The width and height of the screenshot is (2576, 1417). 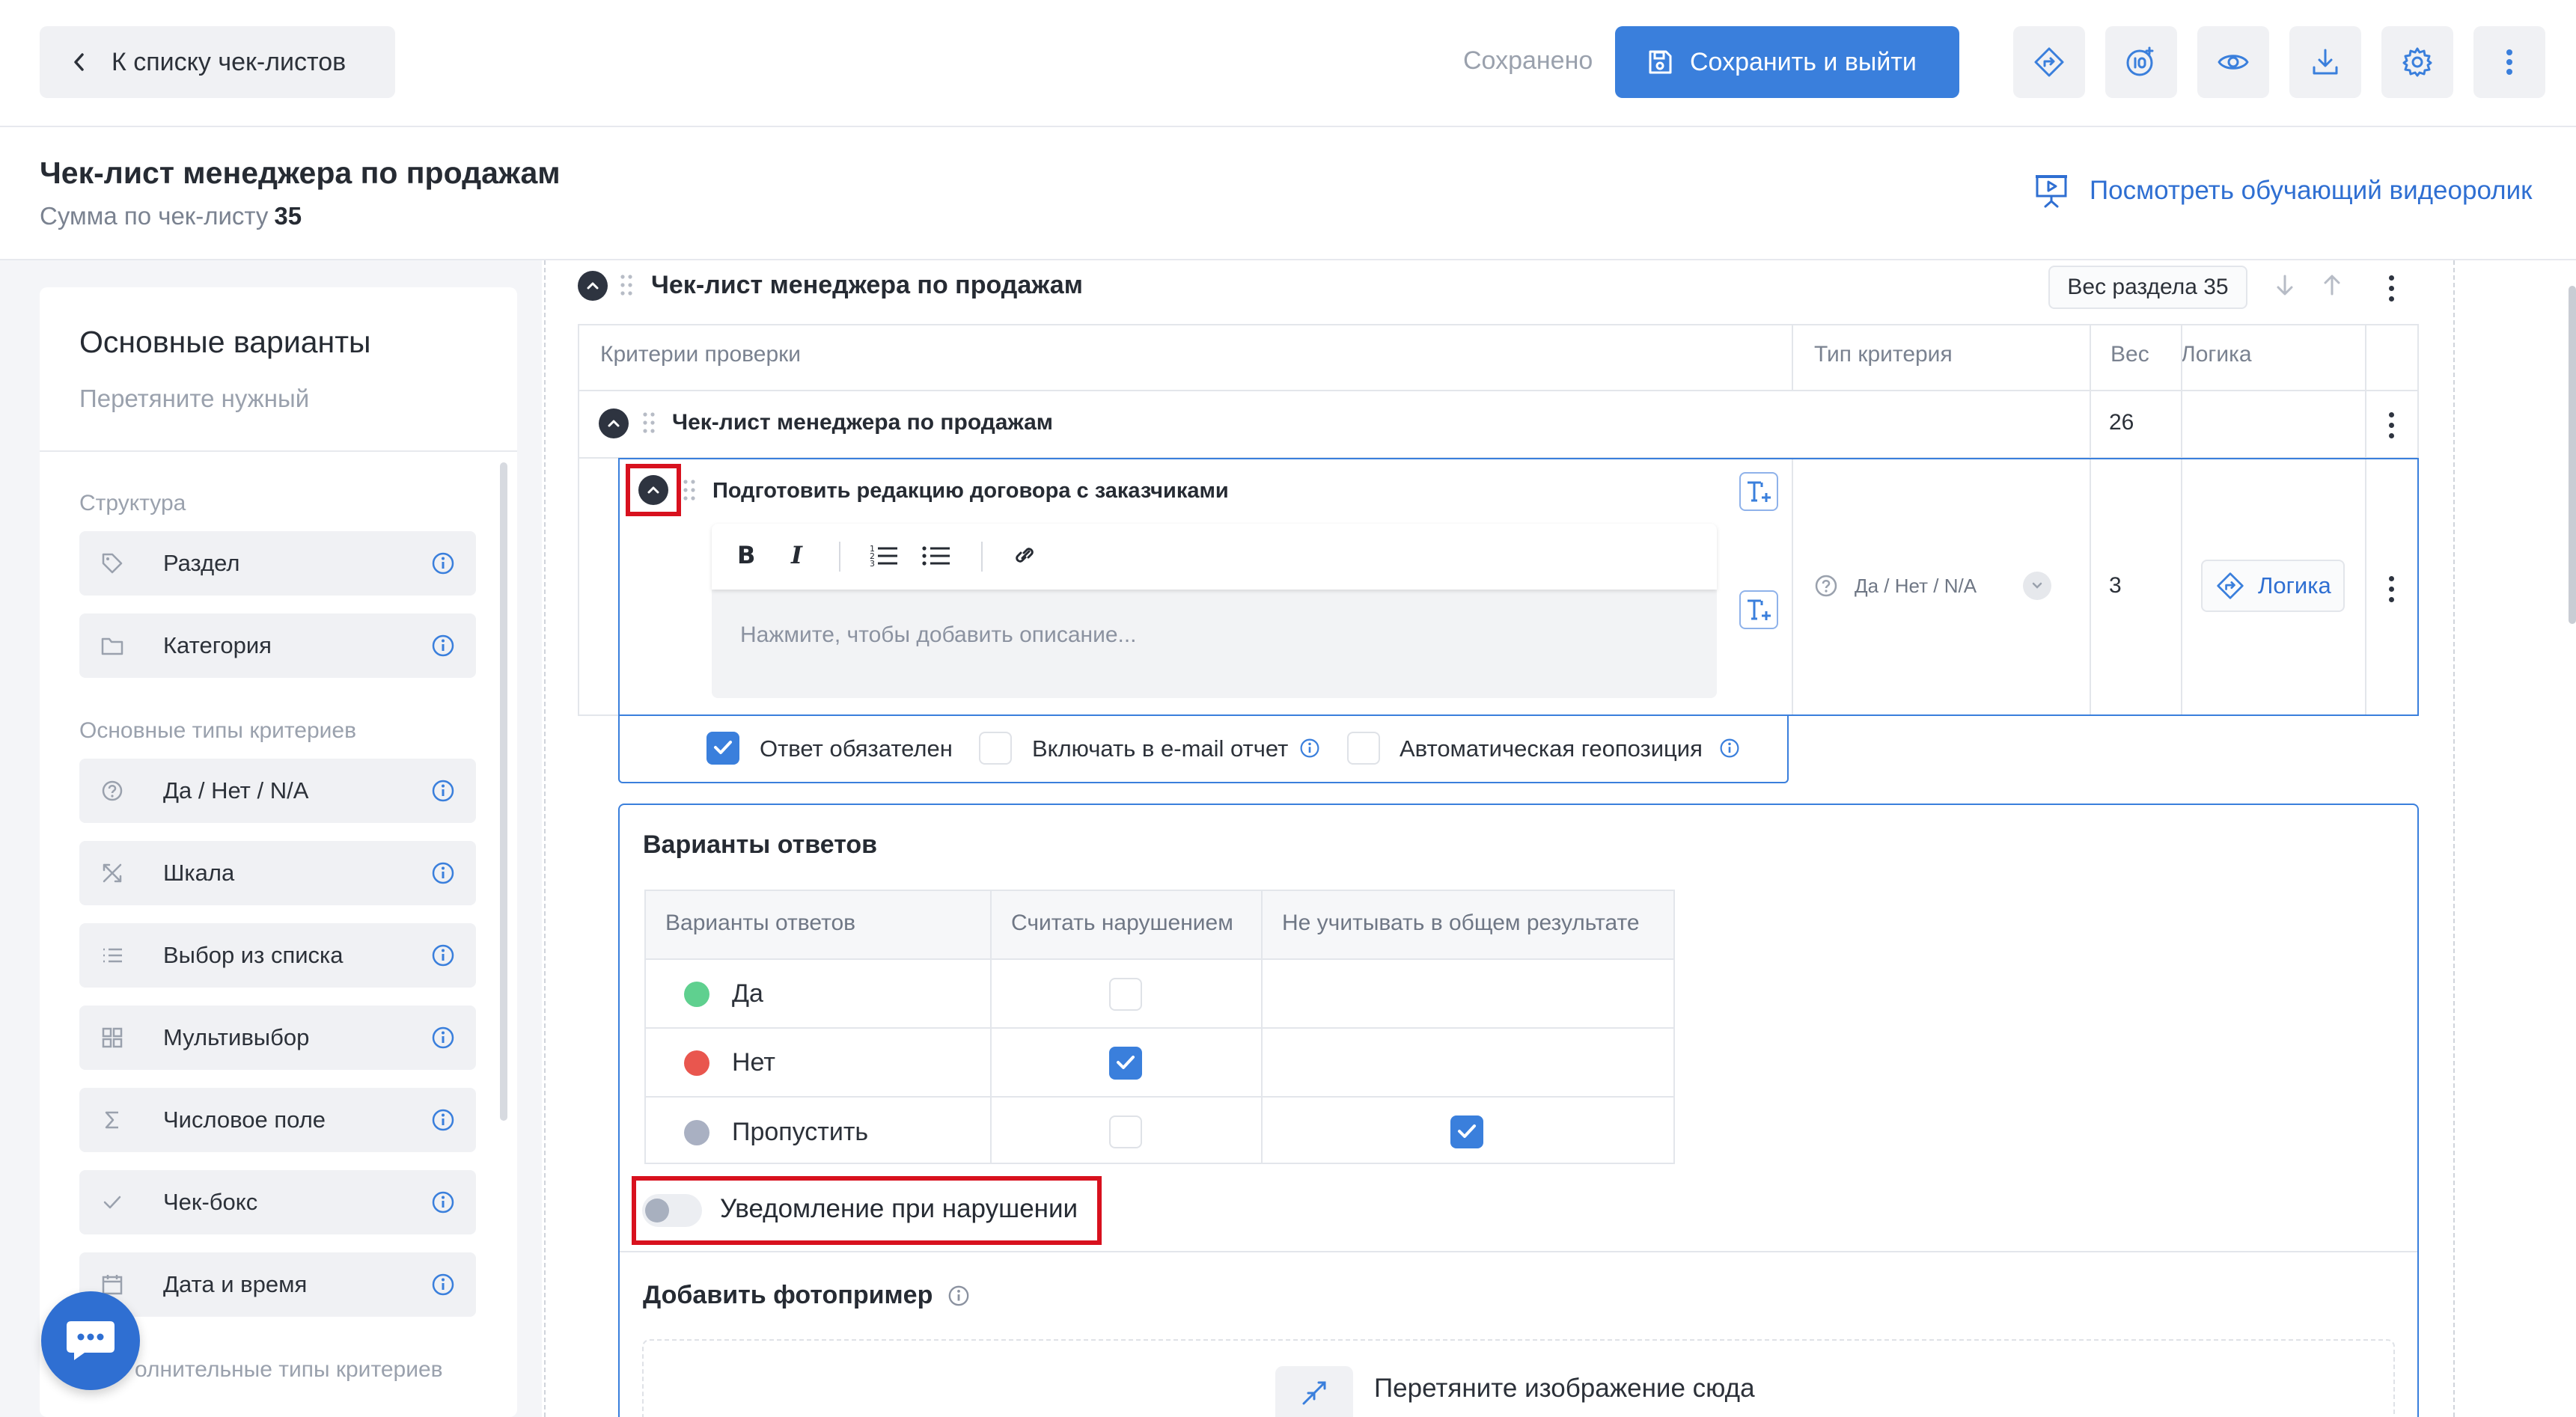 I want to click on category-collapse-button, so click(x=614, y=423).